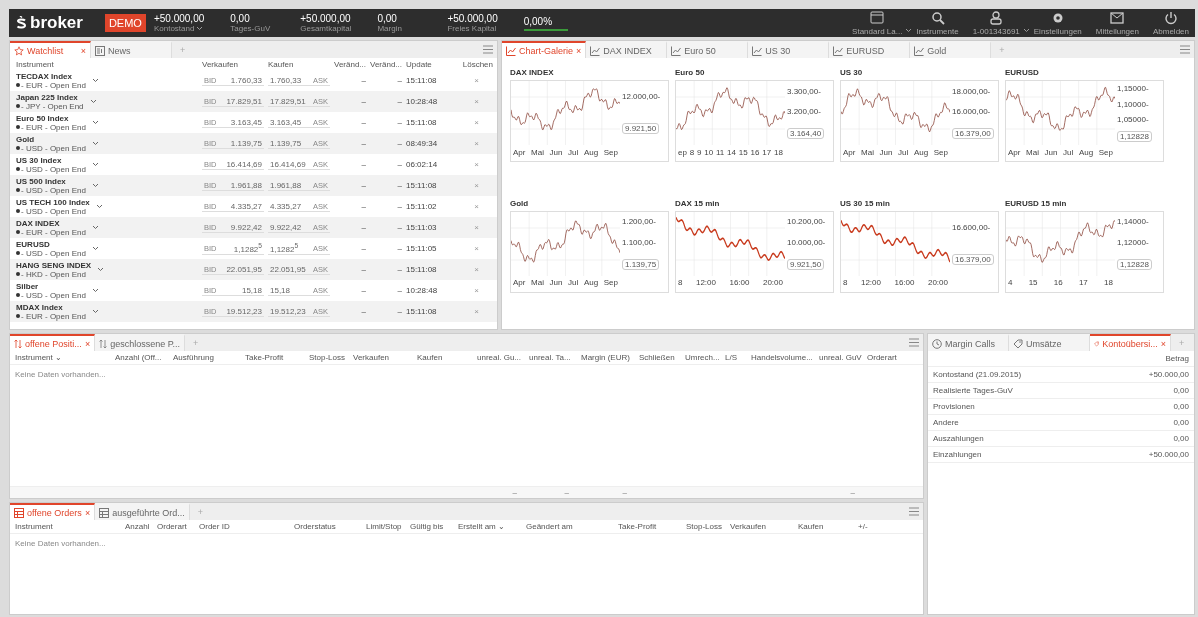 The height and width of the screenshot is (617, 1198). I want to click on instrument-detail: - HKD - Open End, so click(53, 274).